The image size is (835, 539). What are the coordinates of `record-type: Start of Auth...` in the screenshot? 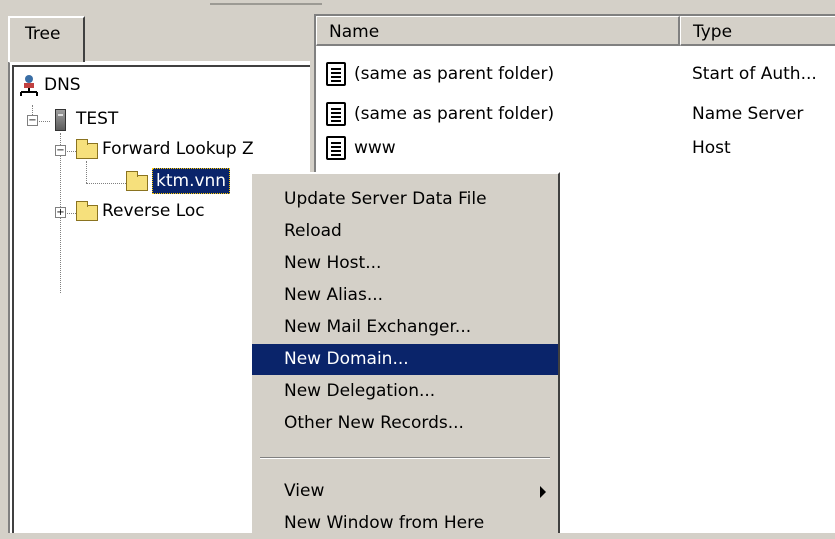 It's located at (754, 74).